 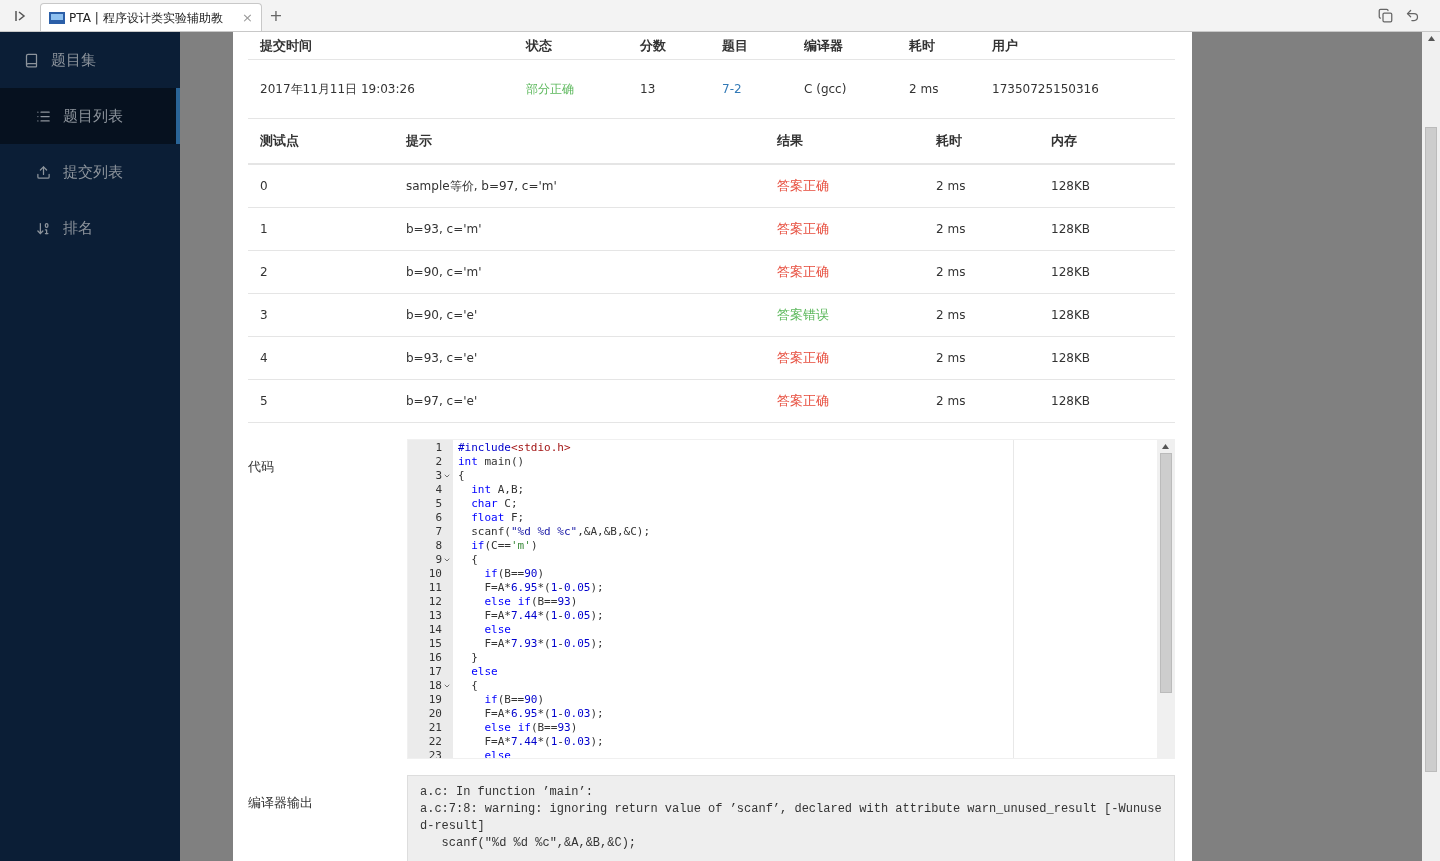 I want to click on line-number: 22, so click(x=435, y=742).